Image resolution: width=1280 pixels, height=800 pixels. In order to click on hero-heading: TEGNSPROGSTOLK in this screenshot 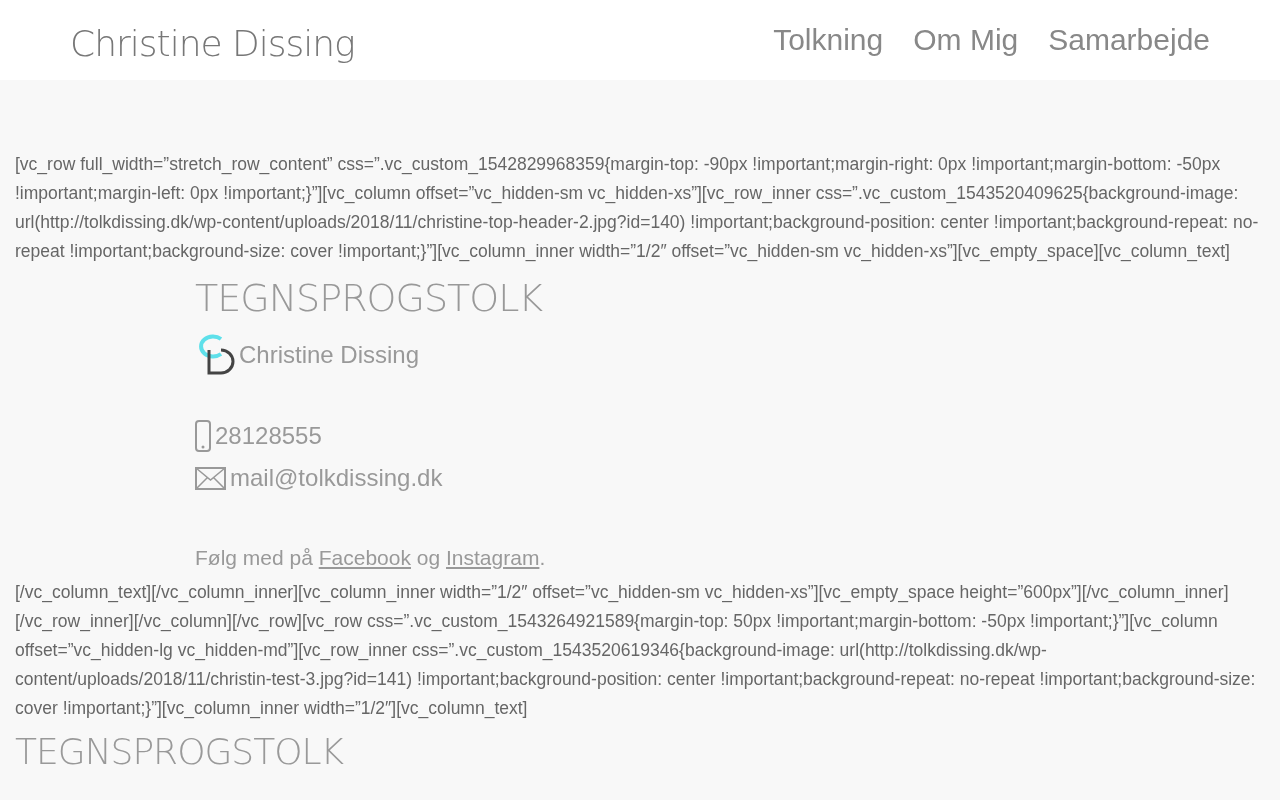, I will do `click(369, 298)`.